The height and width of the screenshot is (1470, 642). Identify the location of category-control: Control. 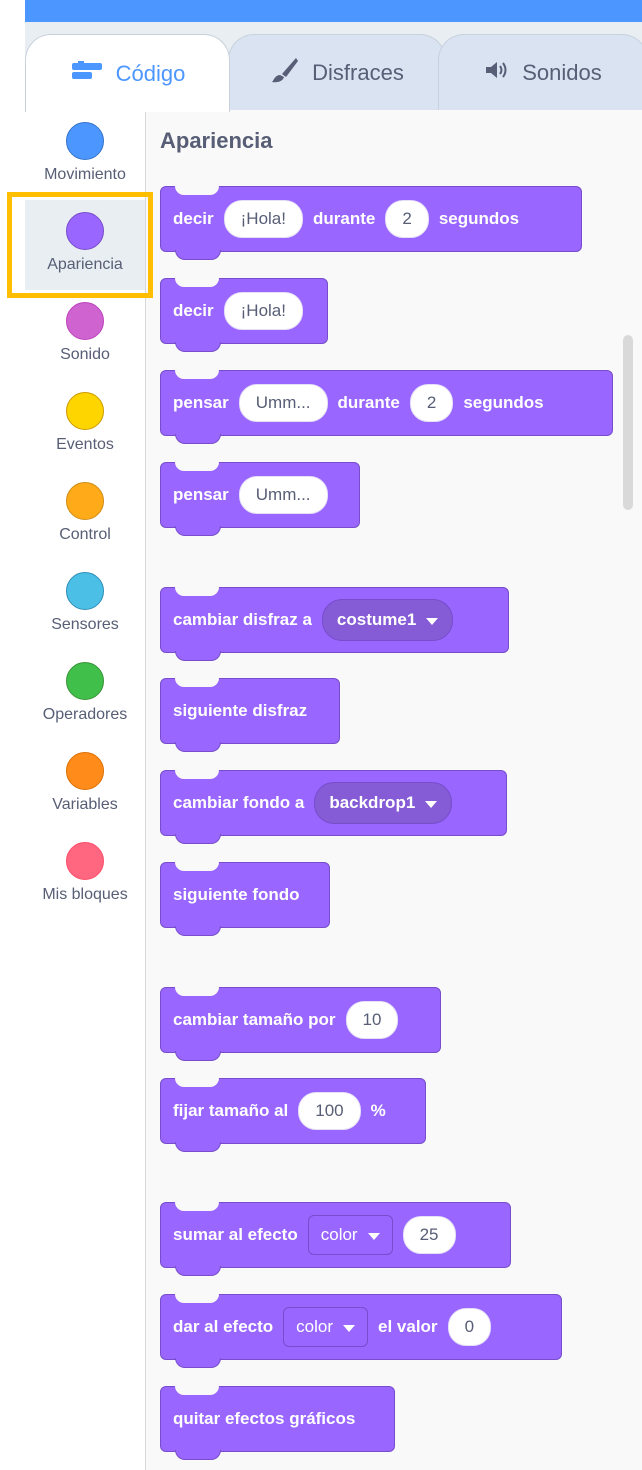
(85, 515).